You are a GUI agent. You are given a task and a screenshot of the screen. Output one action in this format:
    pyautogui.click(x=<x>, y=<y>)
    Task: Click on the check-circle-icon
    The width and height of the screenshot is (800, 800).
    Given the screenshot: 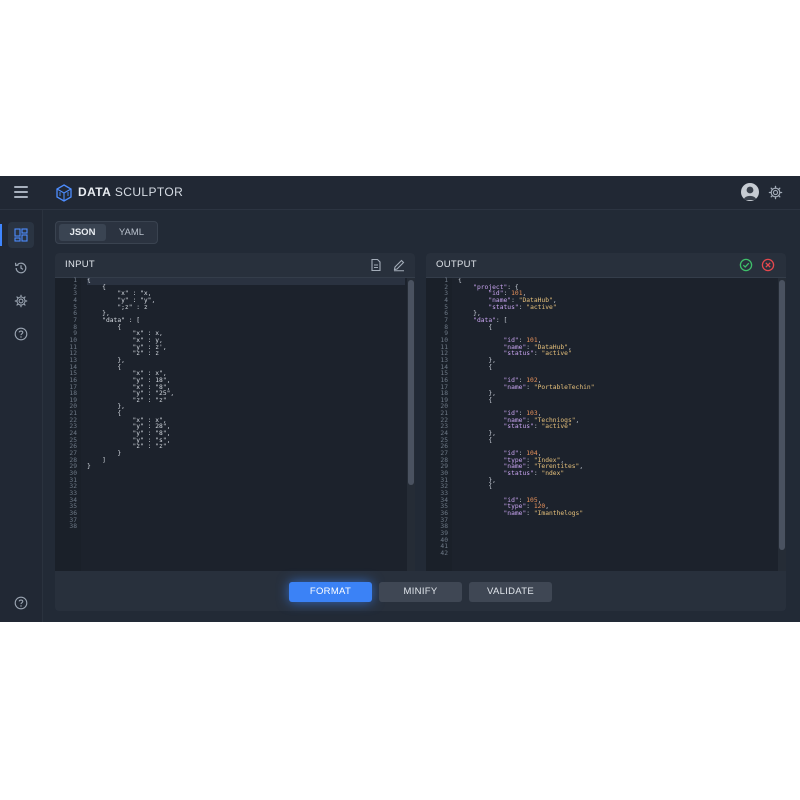 What is the action you would take?
    pyautogui.click(x=746, y=265)
    